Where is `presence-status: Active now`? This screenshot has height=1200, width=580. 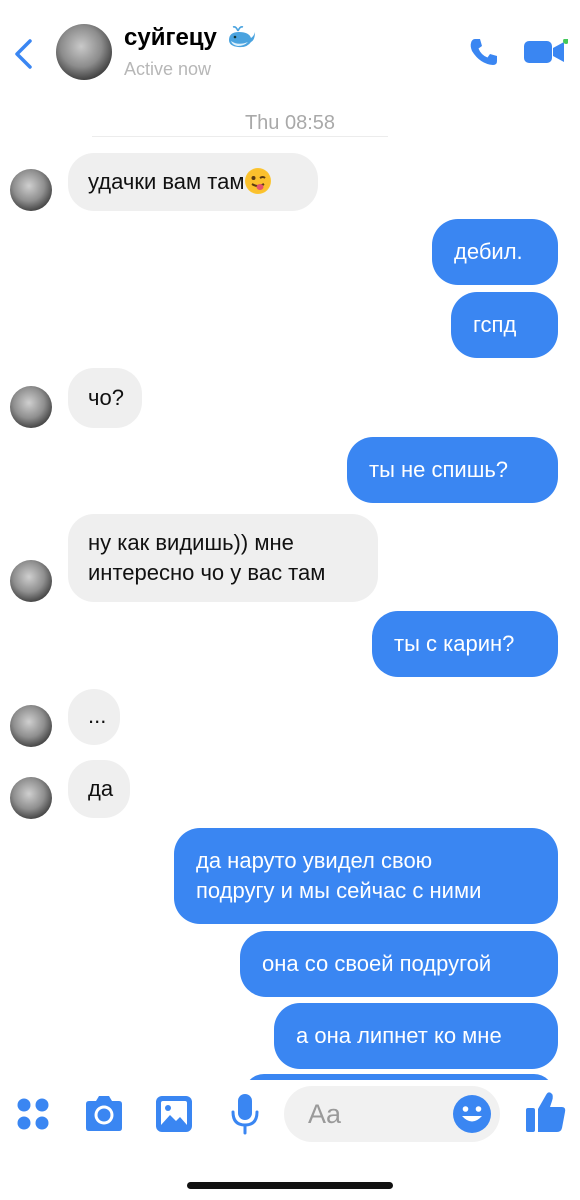 presence-status: Active now is located at coordinates (168, 69).